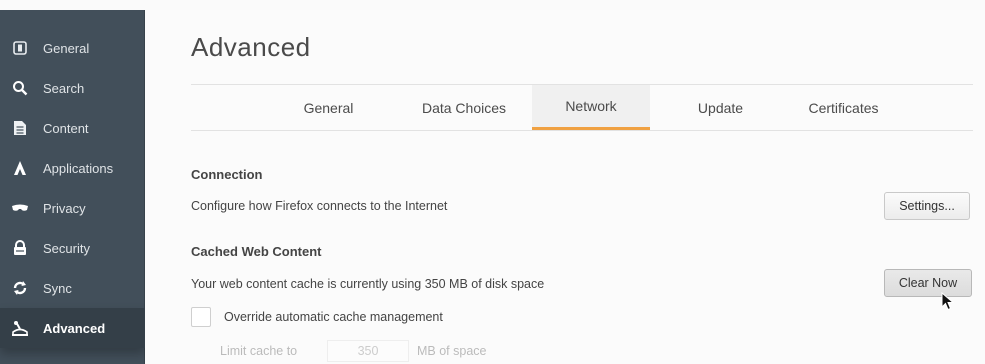 Image resolution: width=985 pixels, height=364 pixels. I want to click on sidebar-item-security: Security, so click(72, 248).